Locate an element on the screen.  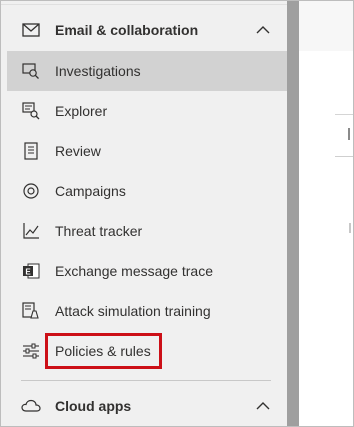
exchange-icon: E is located at coordinates (31, 271).